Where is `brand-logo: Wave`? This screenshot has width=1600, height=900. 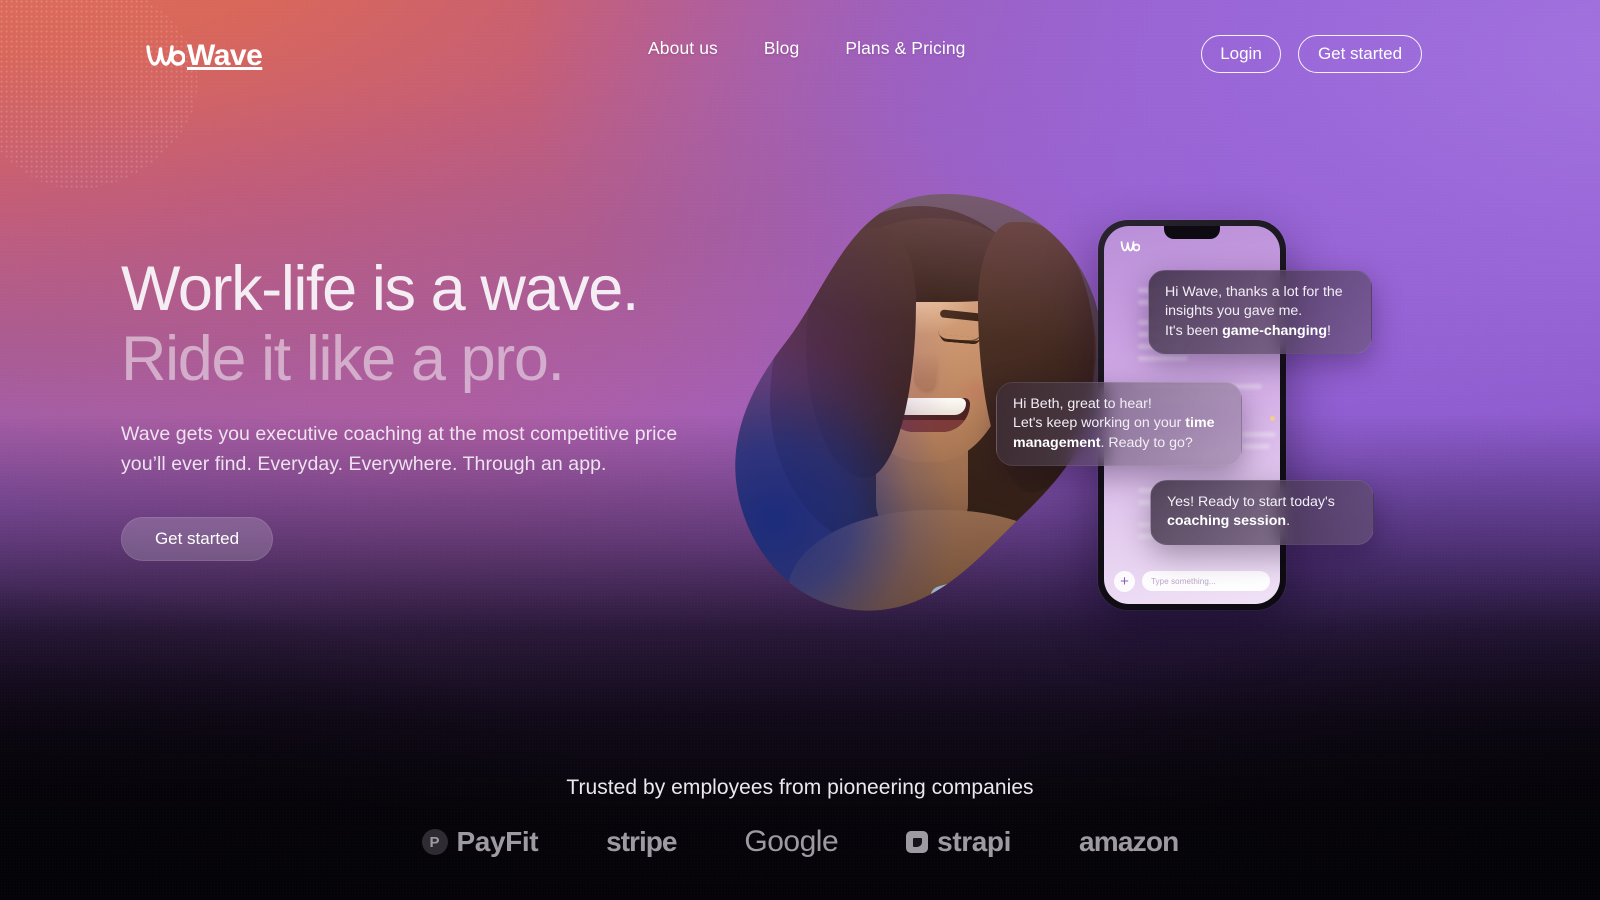
brand-logo: Wave is located at coordinates (204, 55).